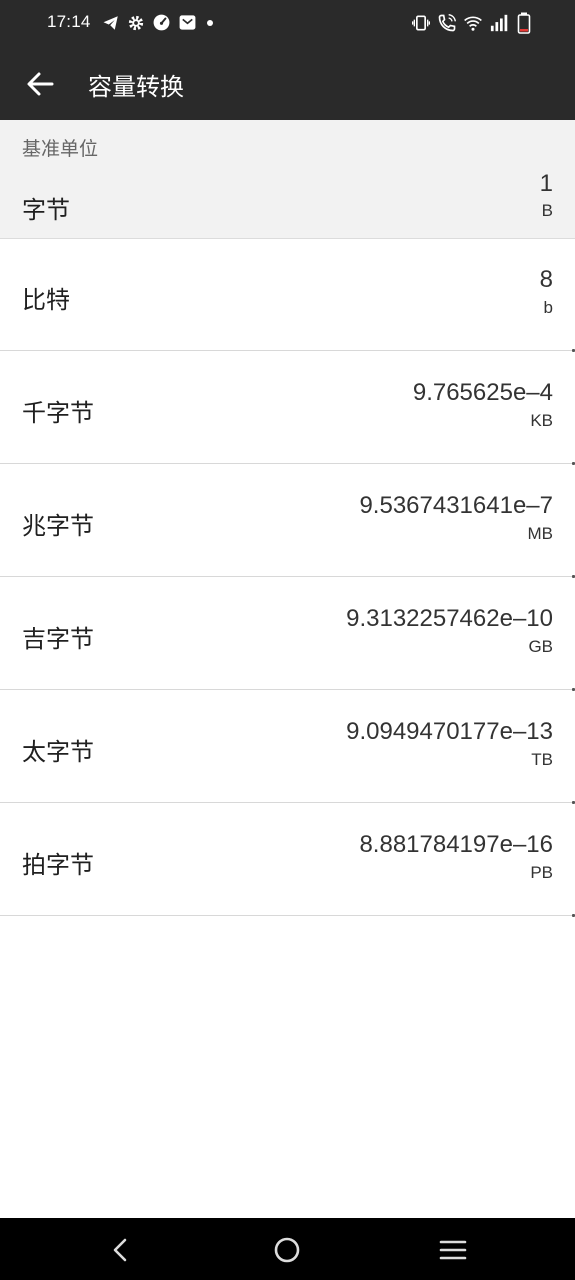  Describe the element at coordinates (540, 533) in the screenshot. I see `unit-symbol: MB` at that location.